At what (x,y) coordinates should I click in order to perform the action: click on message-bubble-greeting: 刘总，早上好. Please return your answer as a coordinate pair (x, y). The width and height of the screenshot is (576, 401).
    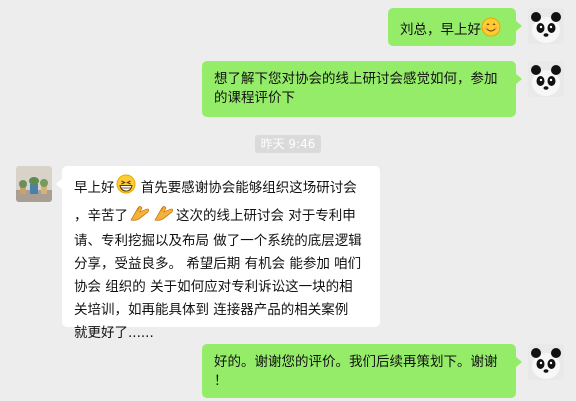
    Looking at the image, I should click on (455, 27).